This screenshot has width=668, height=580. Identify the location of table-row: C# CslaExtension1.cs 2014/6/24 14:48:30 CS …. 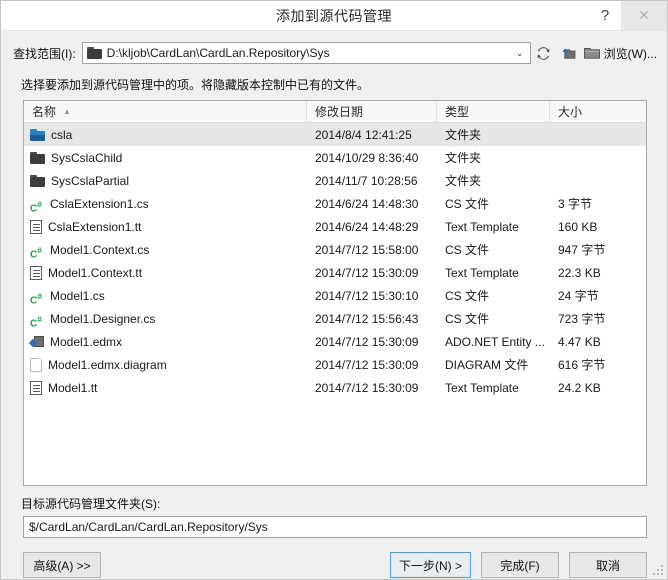
(335, 203).